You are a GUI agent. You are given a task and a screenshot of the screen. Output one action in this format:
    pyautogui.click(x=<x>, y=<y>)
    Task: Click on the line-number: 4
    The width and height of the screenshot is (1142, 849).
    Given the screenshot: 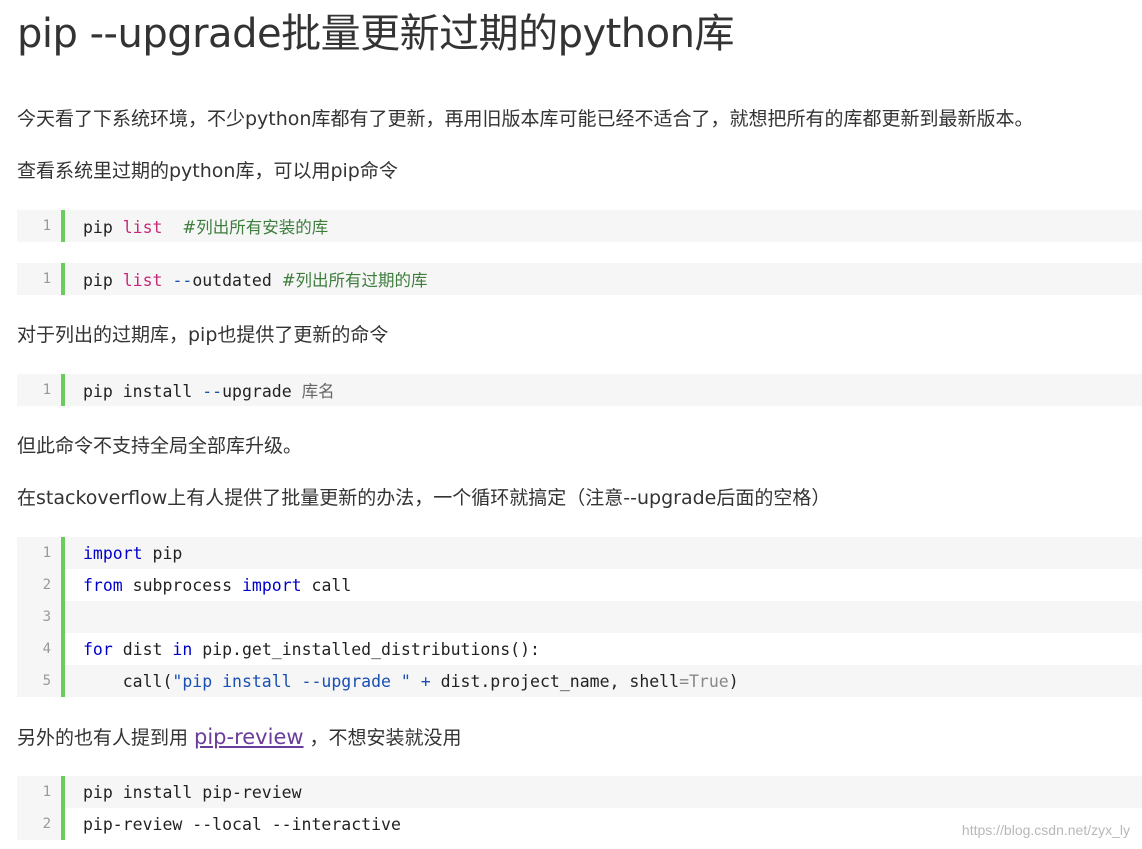 What is the action you would take?
    pyautogui.click(x=41, y=649)
    